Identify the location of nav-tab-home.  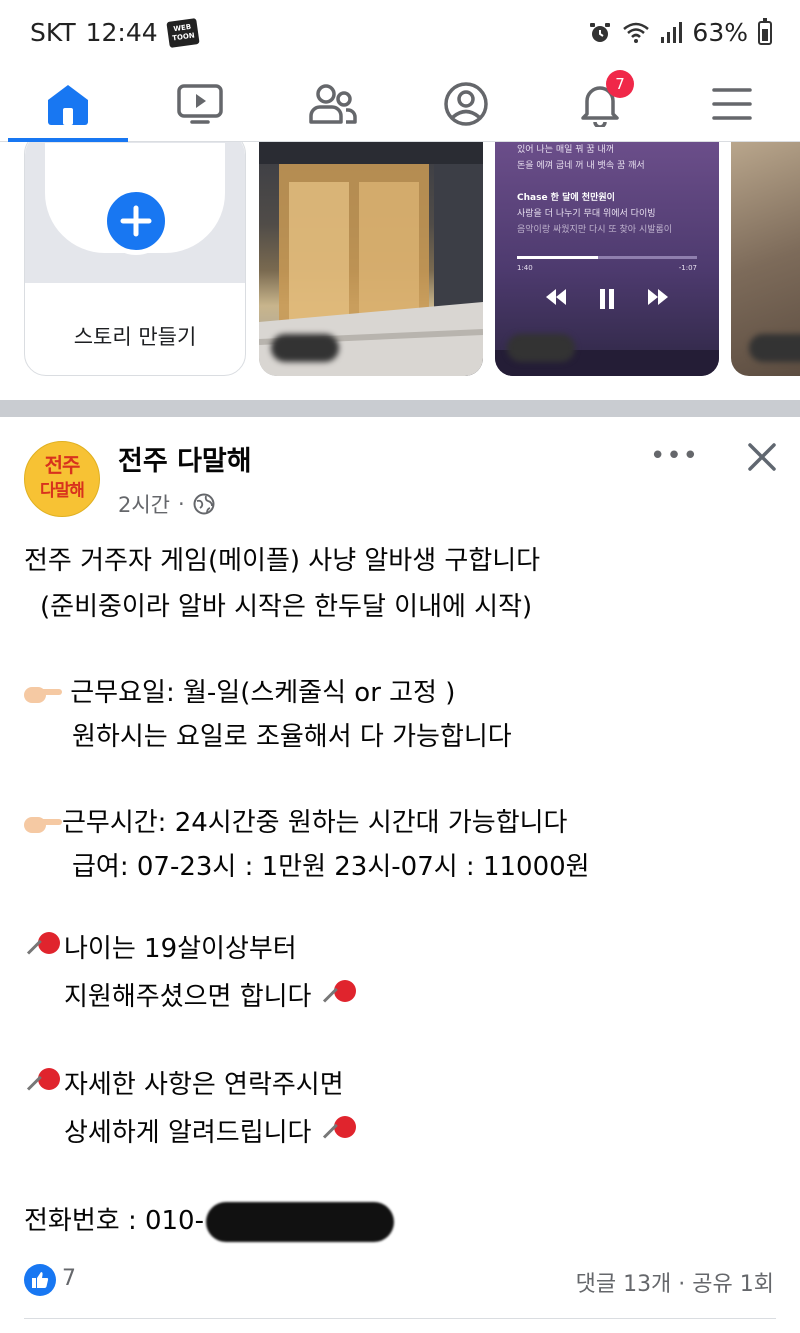
(68, 104).